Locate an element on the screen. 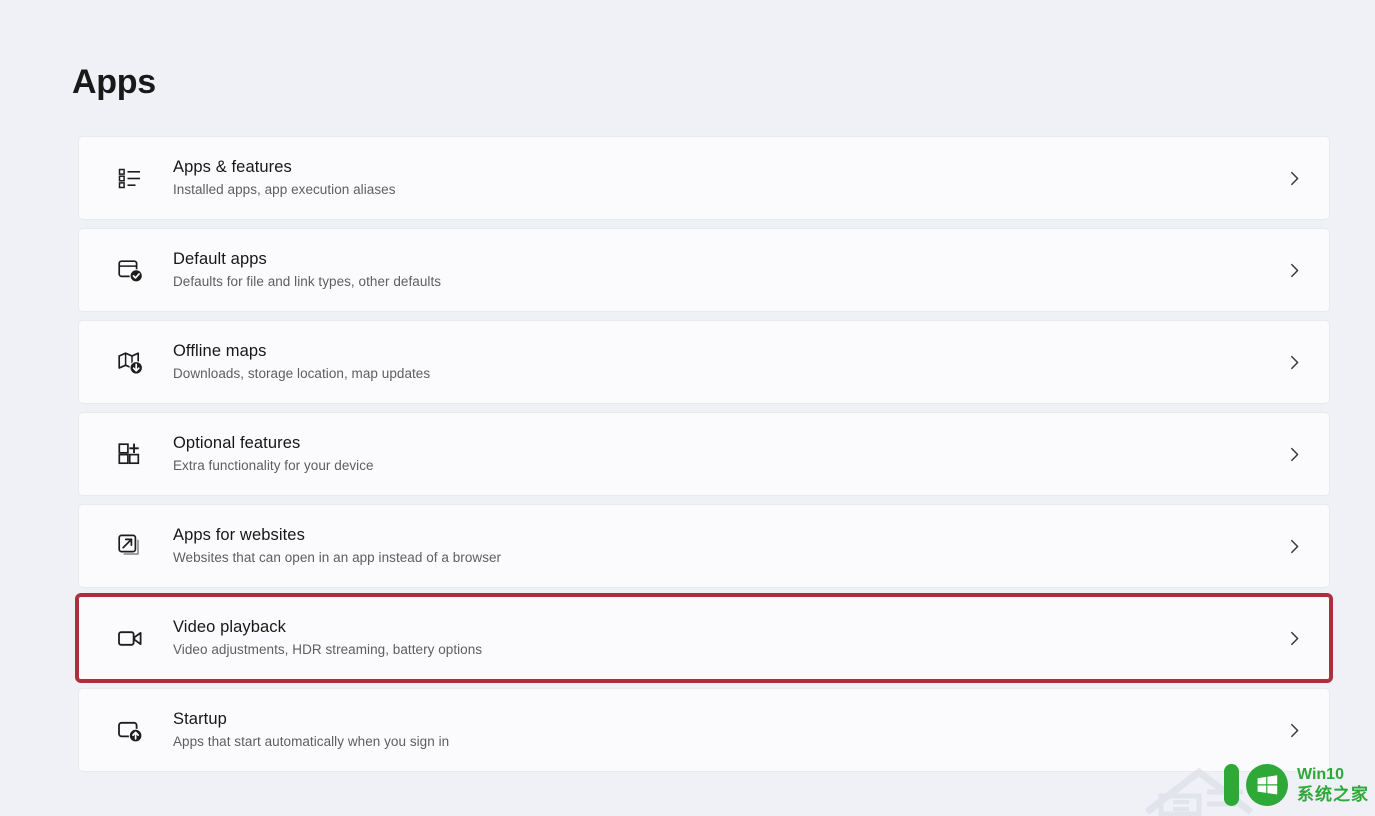 The width and height of the screenshot is (1375, 816). startup-icon is located at coordinates (130, 730).